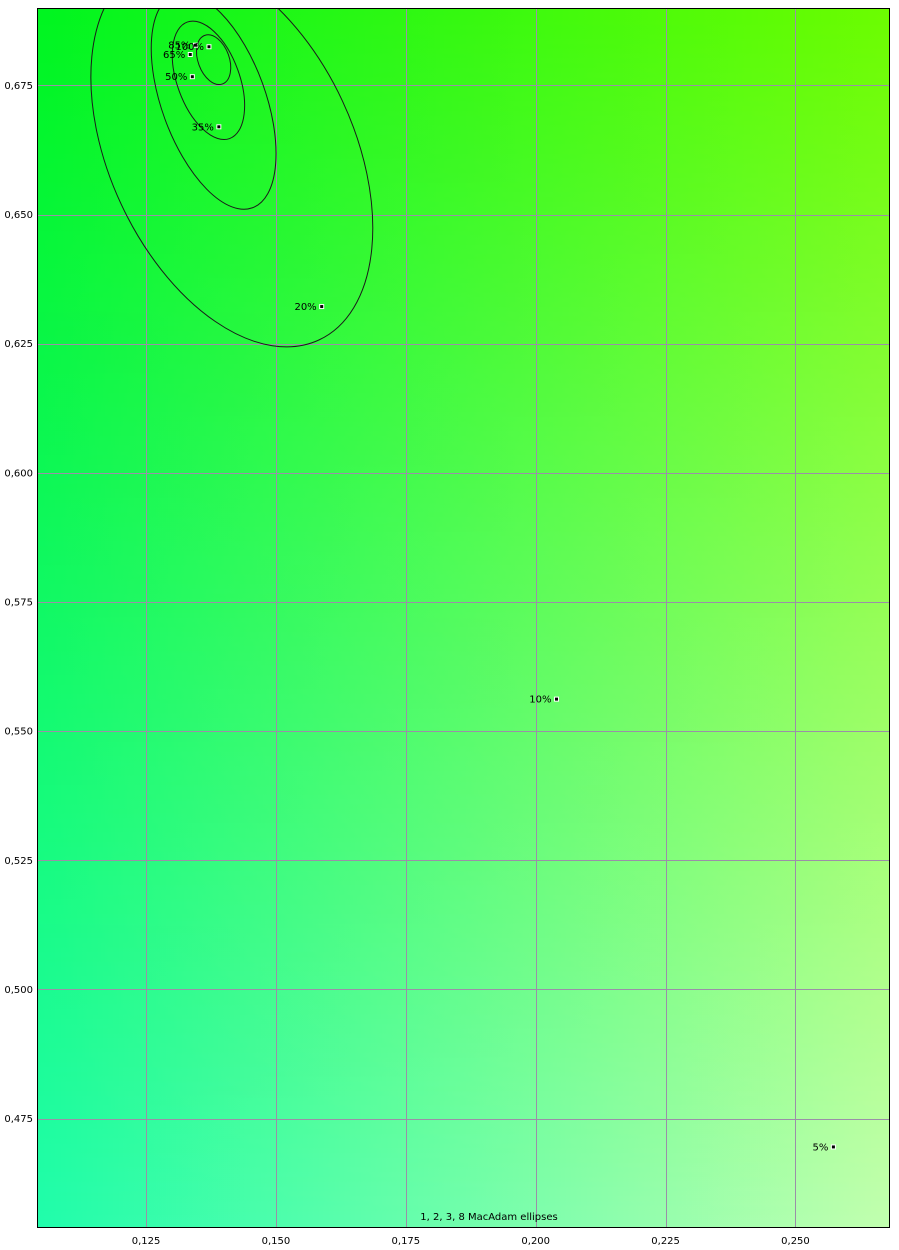 Image resolution: width=899 pixels, height=1250 pixels. Describe the element at coordinates (535, 1241) in the screenshot. I see `x-tick-label: 0,200` at that location.